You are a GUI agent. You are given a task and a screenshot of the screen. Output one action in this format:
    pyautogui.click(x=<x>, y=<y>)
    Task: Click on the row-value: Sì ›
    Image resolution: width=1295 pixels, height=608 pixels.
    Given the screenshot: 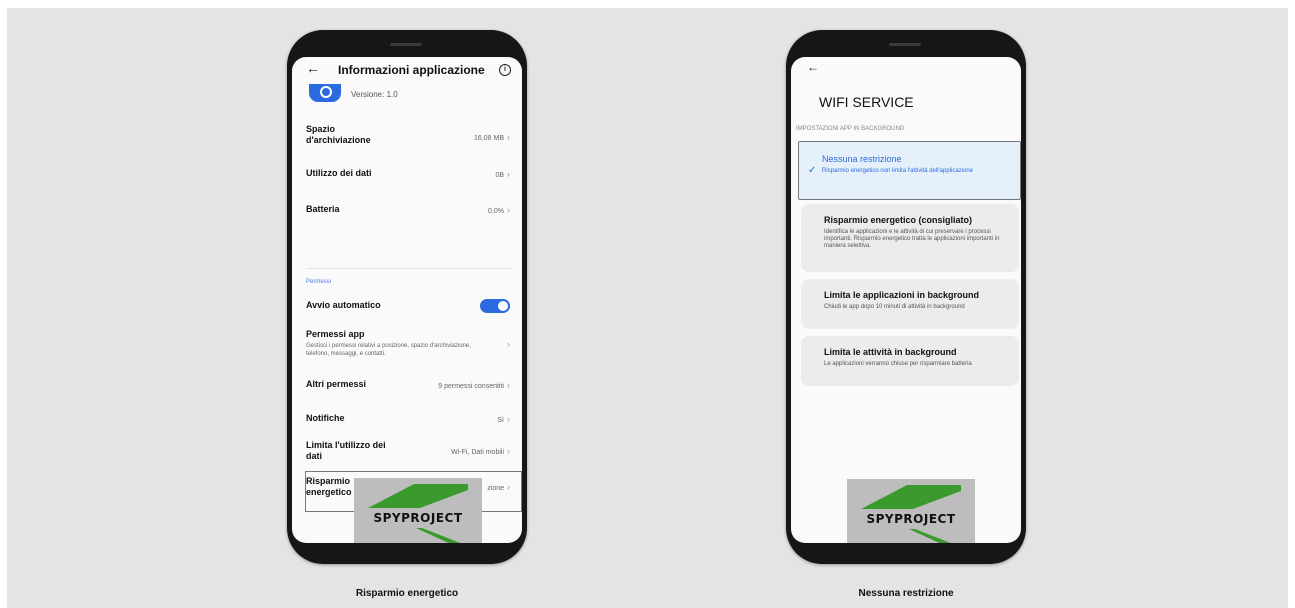 What is the action you would take?
    pyautogui.click(x=503, y=419)
    